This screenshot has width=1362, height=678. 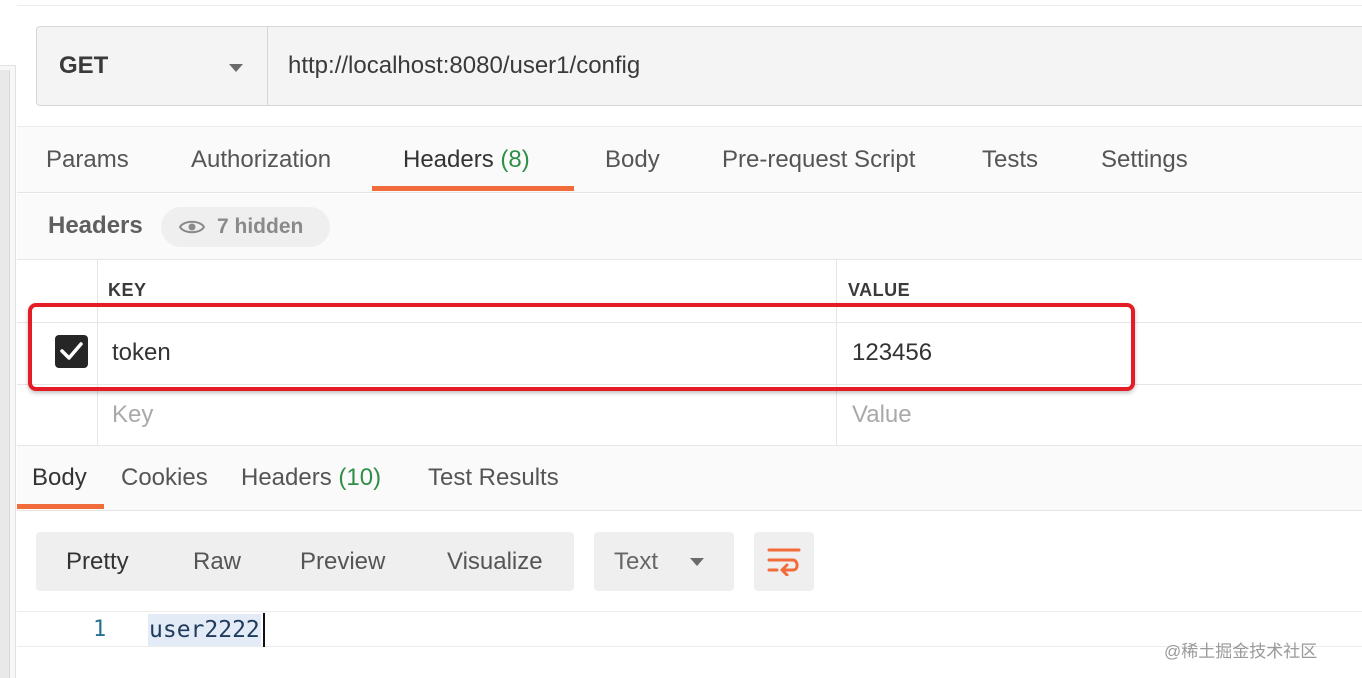 I want to click on tab-pre-request-script: Pre-request Script, so click(x=818, y=160).